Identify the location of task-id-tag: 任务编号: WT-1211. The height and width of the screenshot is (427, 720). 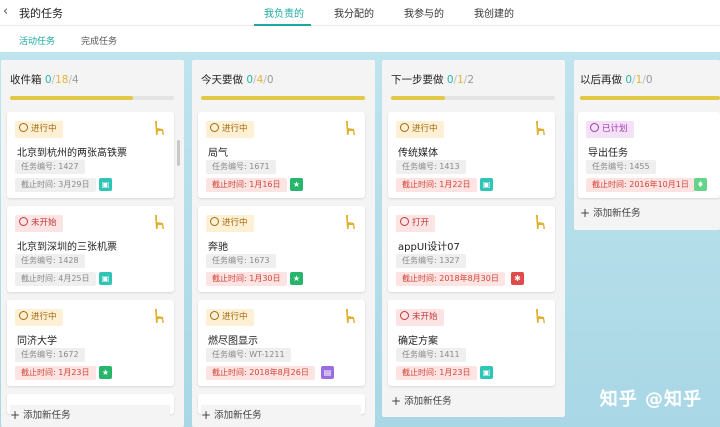
(248, 355).